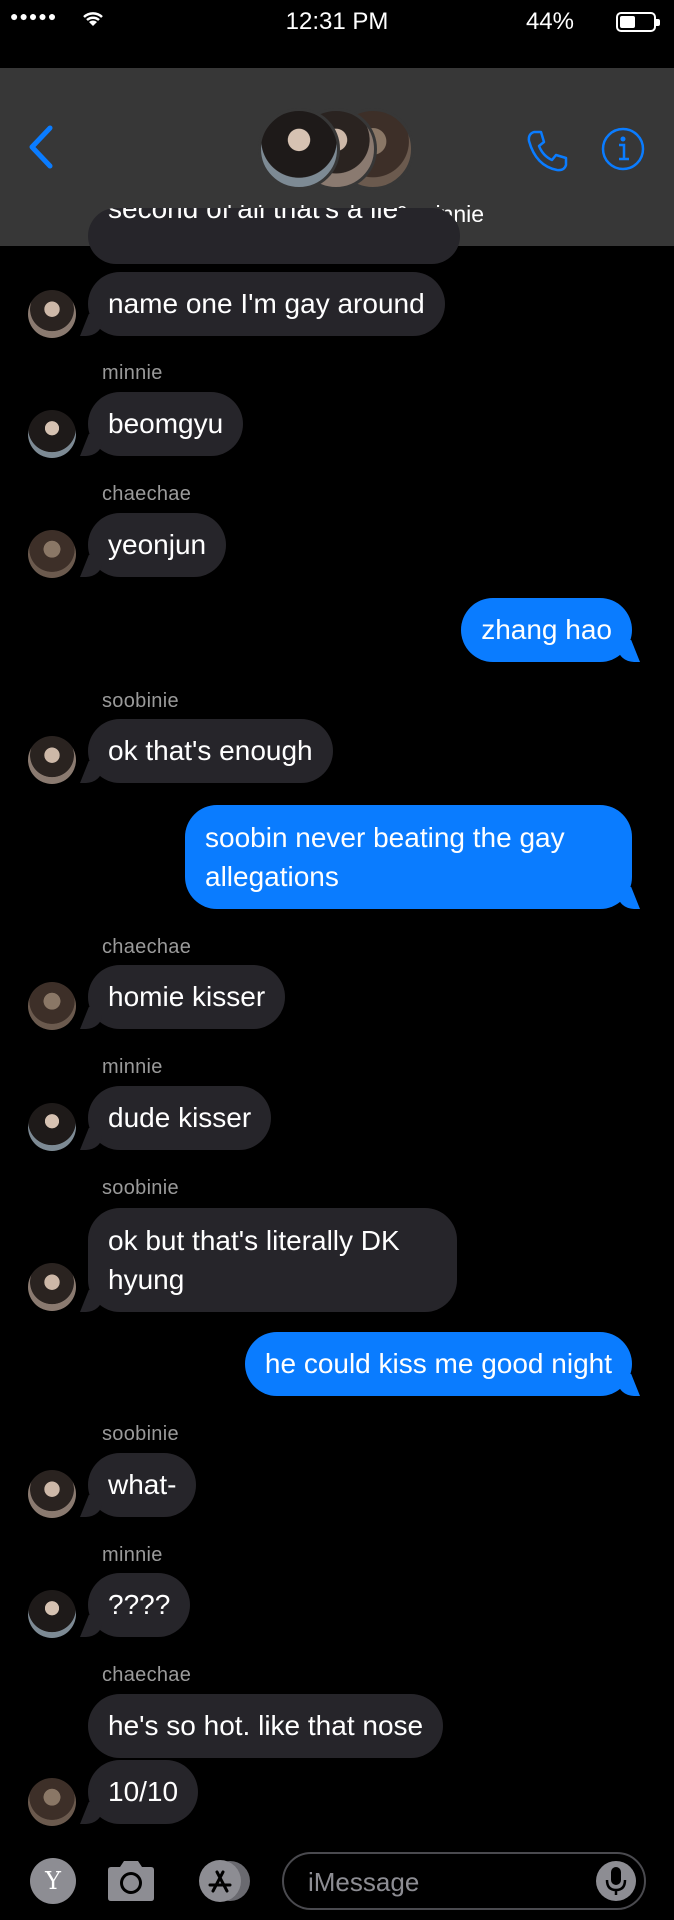 The height and width of the screenshot is (1920, 674). What do you see at coordinates (408, 857) in the screenshot?
I see `message-bubble: soobin never beating the gay allegations` at bounding box center [408, 857].